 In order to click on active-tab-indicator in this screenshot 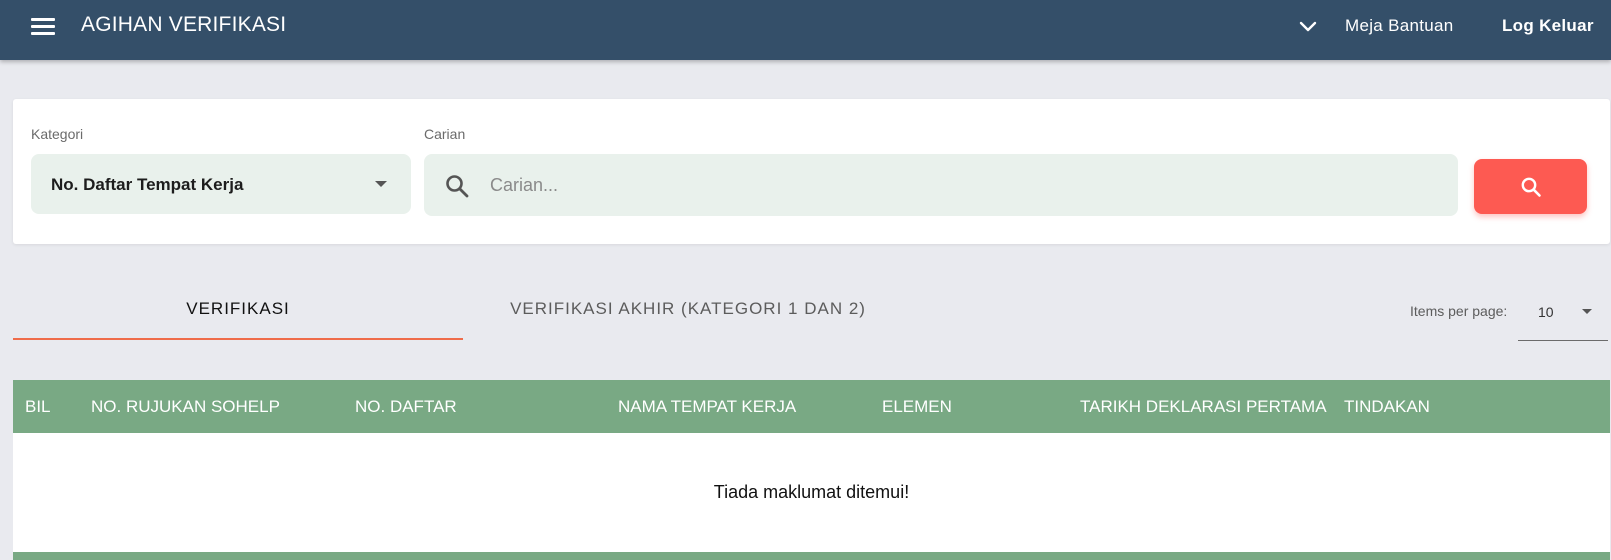, I will do `click(238, 339)`.